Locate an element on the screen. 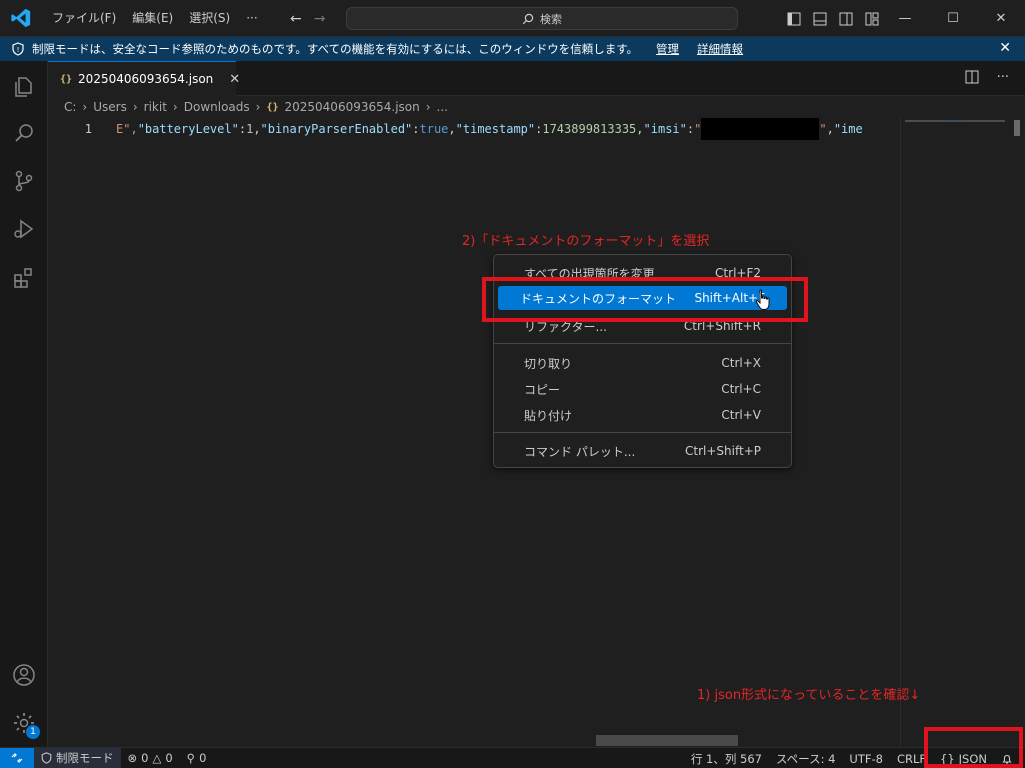  encoding: UTF-8 is located at coordinates (866, 759).